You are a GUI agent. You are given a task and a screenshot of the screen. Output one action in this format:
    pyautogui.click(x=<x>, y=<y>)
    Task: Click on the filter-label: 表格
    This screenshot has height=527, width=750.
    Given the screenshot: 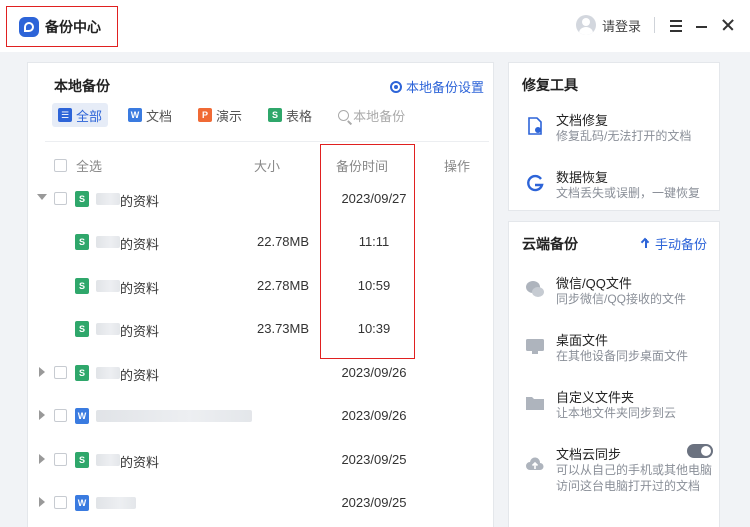 What is the action you would take?
    pyautogui.click(x=299, y=116)
    